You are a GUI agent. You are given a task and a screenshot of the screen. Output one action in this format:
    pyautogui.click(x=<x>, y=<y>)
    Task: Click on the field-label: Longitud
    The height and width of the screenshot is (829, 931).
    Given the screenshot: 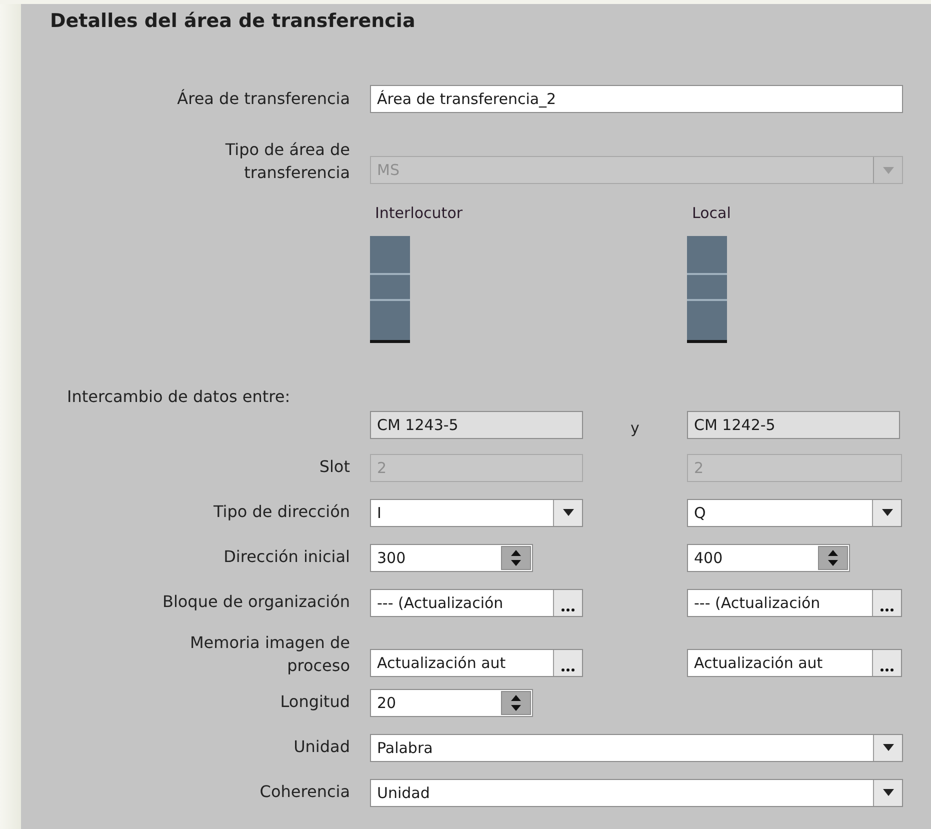 What is the action you would take?
    pyautogui.click(x=315, y=702)
    